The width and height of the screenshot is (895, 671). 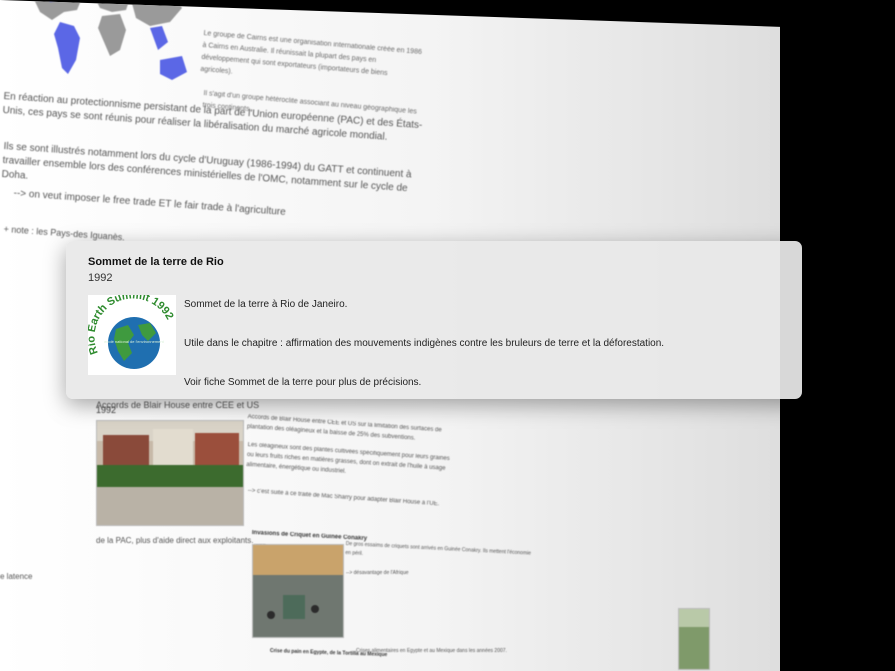 What do you see at coordinates (298, 591) in the screenshot?
I see `criquet-photo` at bounding box center [298, 591].